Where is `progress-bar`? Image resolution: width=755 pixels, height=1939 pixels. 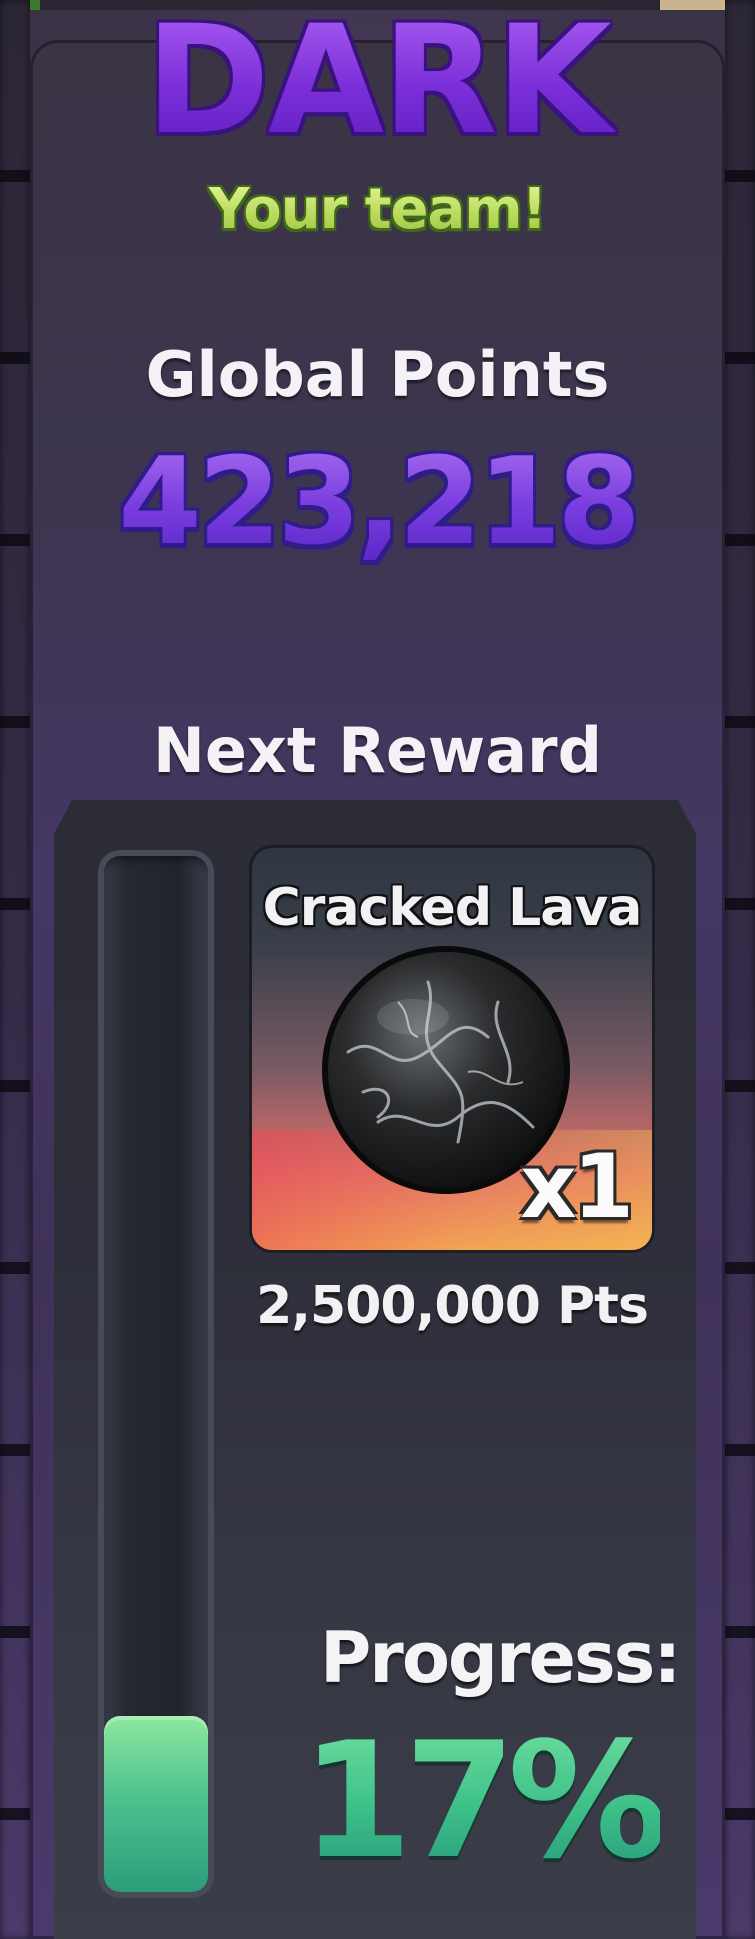
progress-bar is located at coordinates (156, 1374).